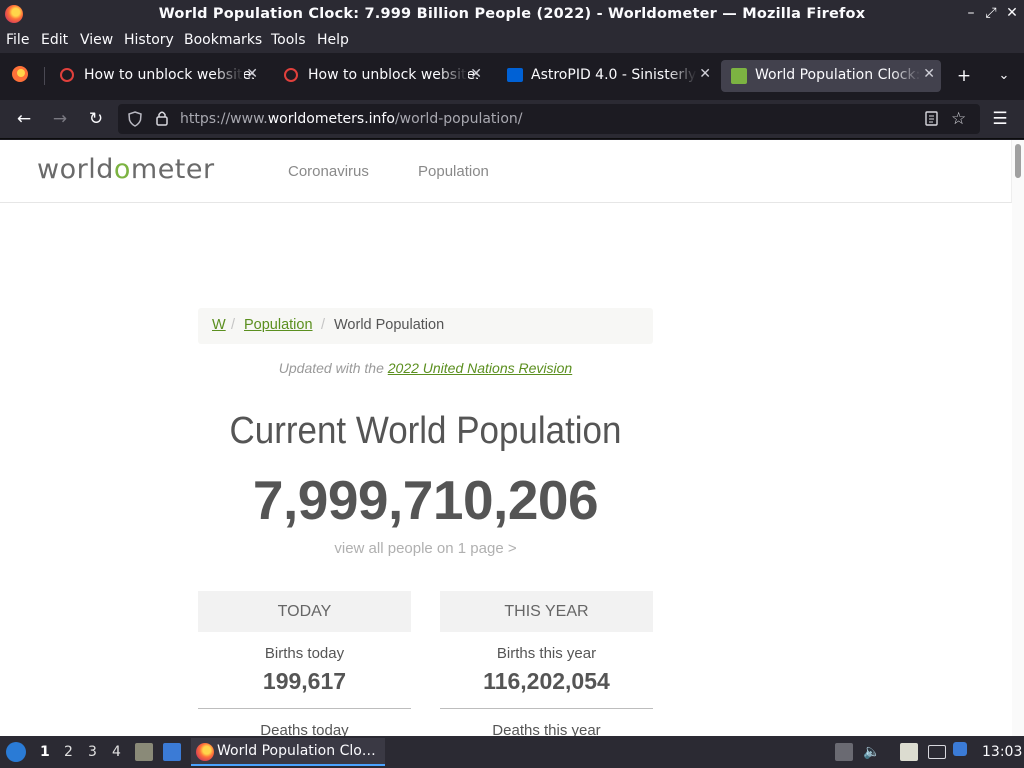  I want to click on stat-header: THIS YEAR, so click(546, 611).